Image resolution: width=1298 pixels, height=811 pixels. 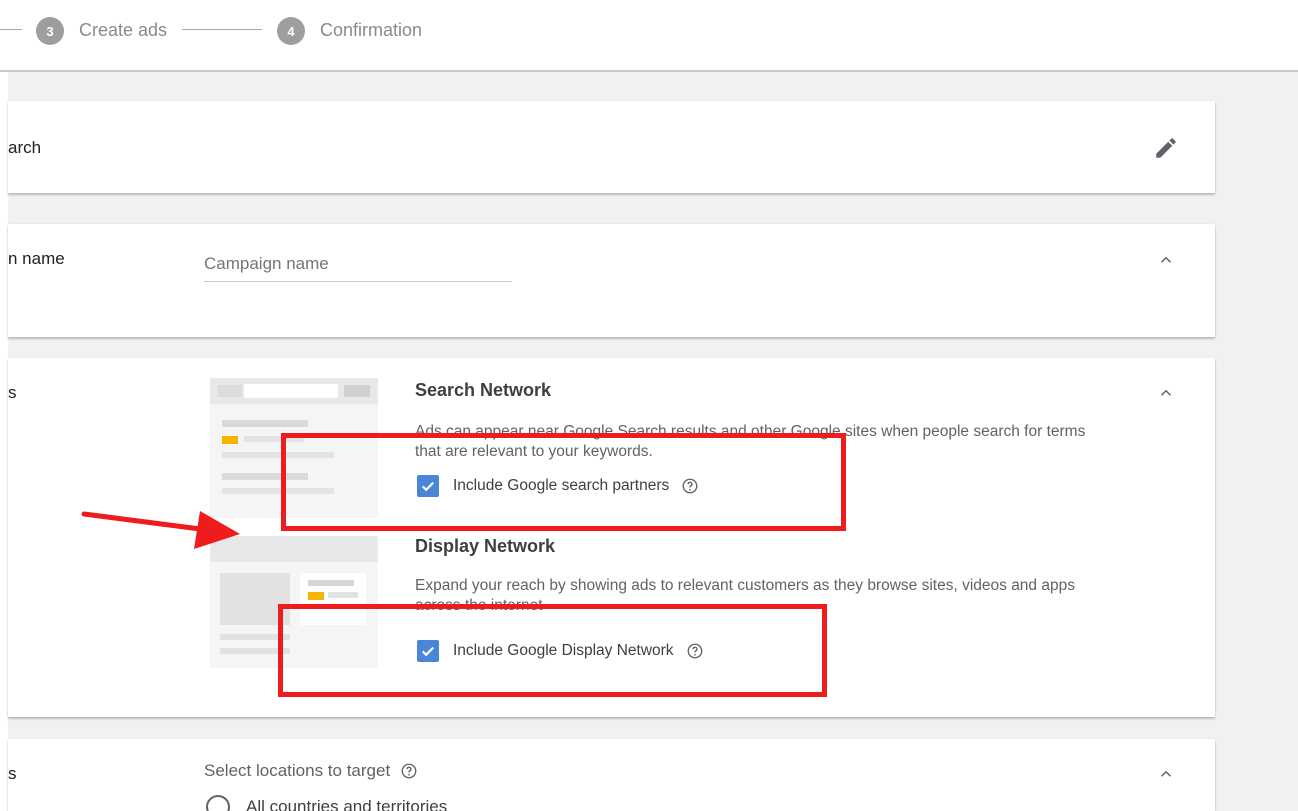 I want to click on campaign-name-card: n name, so click(x=611, y=280).